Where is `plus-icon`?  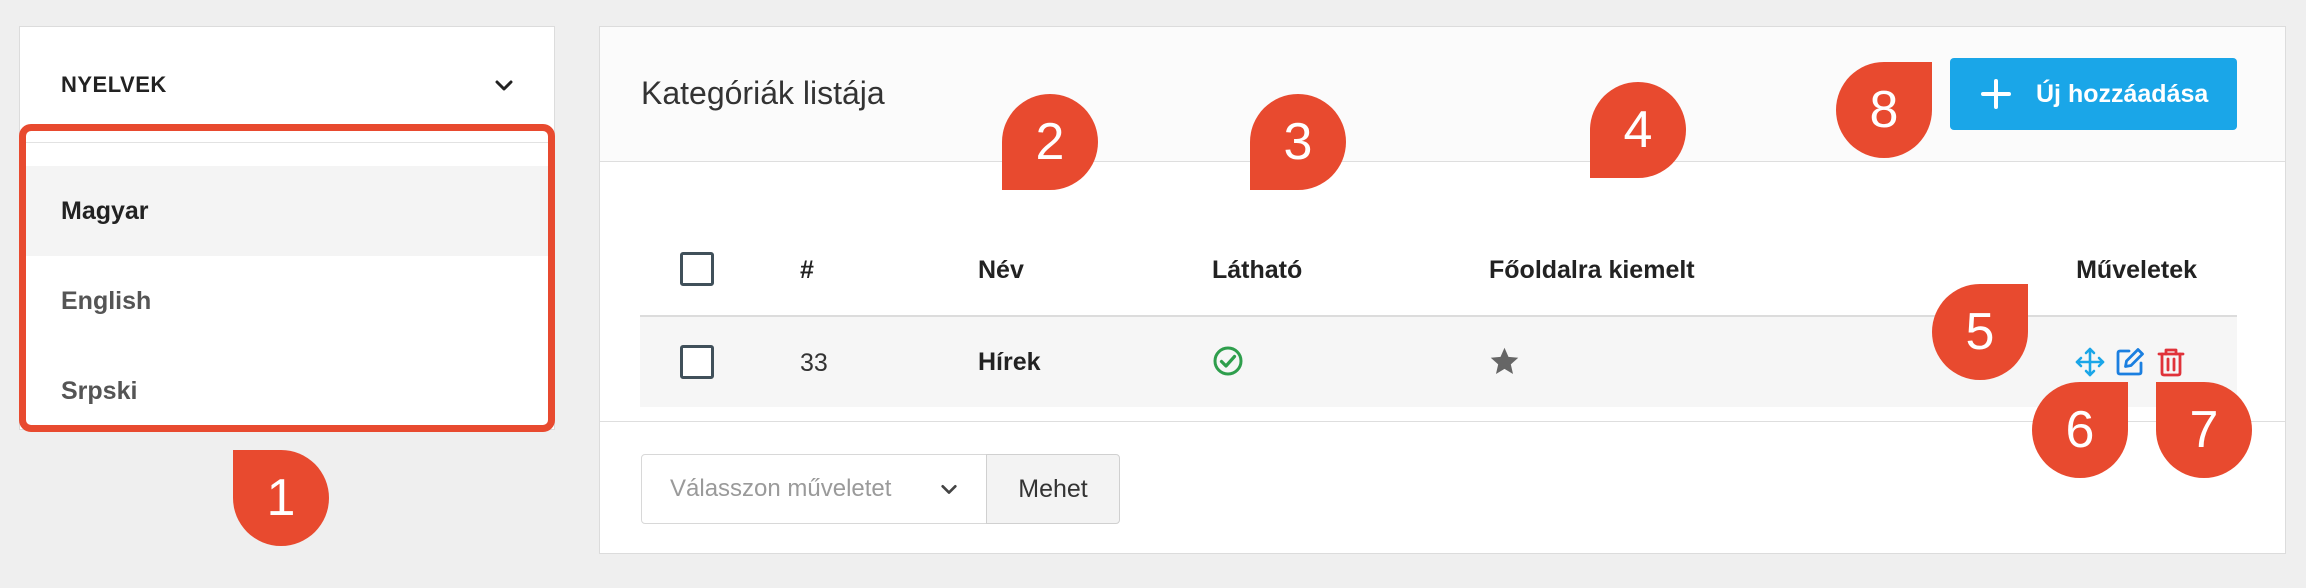
plus-icon is located at coordinates (1996, 94).